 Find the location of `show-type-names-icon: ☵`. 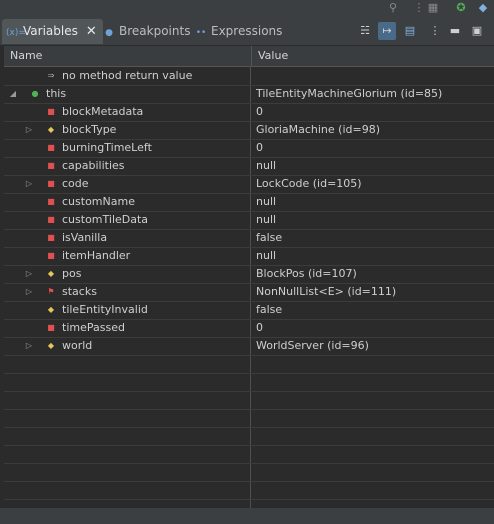

show-type-names-icon: ☵ is located at coordinates (365, 31).